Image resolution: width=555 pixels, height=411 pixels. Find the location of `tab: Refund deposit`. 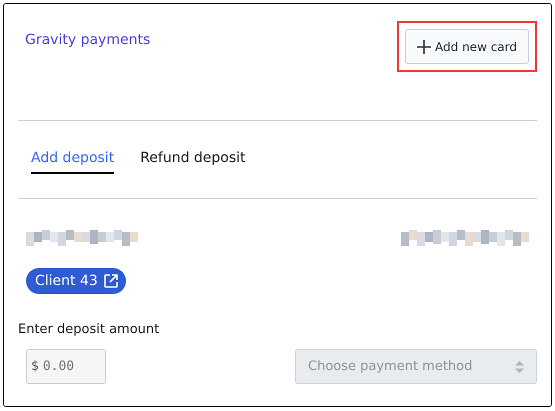

tab: Refund deposit is located at coordinates (193, 162).